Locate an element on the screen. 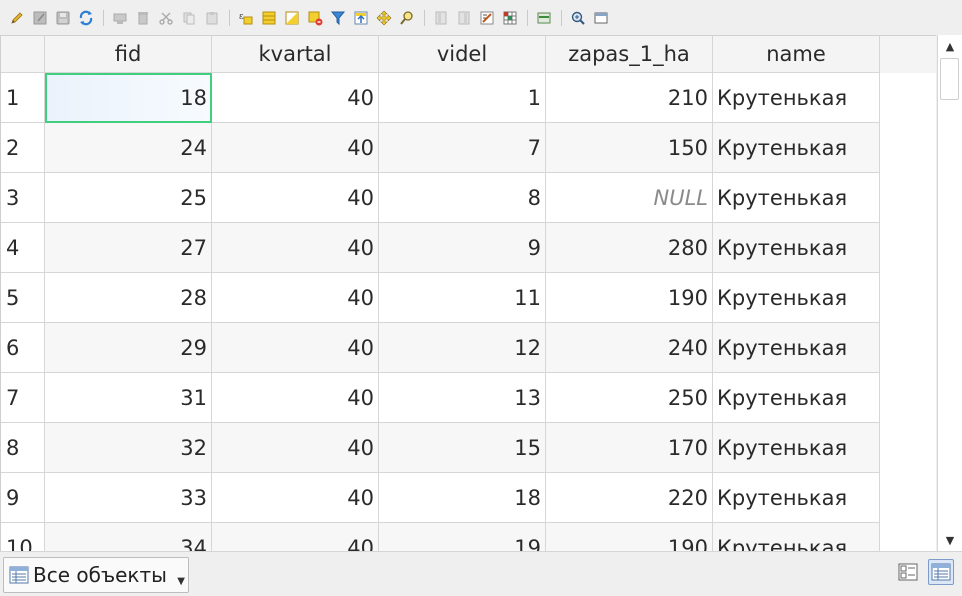 Image resolution: width=962 pixels, height=596 pixels. select-by-expression-icon: ε is located at coordinates (246, 18).